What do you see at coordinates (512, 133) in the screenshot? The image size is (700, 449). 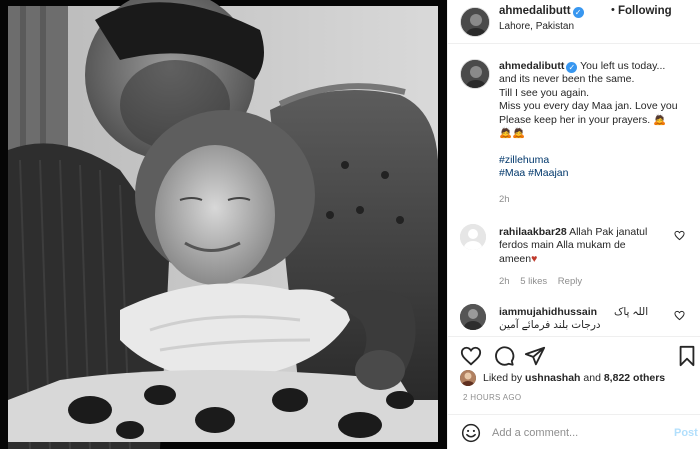 I see `caption-emoji-line: 🙇🙇` at bounding box center [512, 133].